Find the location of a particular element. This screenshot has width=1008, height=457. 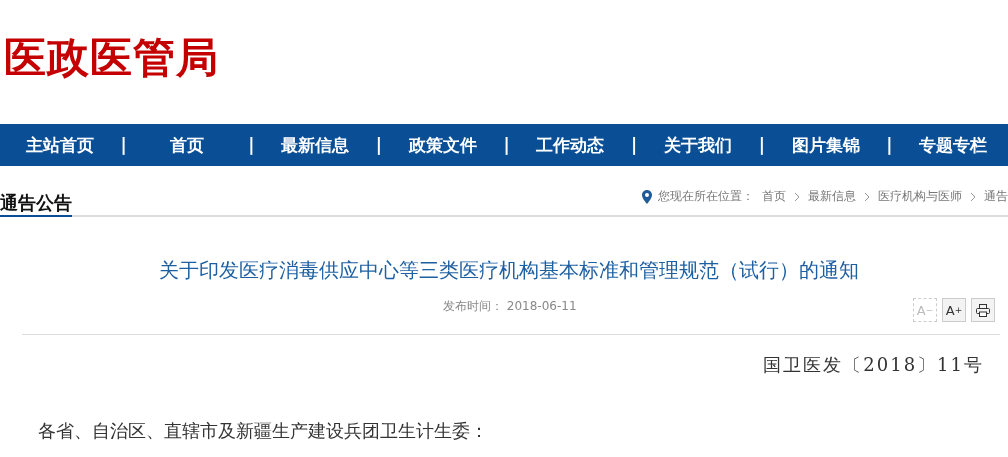

location-pin-icon is located at coordinates (647, 196).